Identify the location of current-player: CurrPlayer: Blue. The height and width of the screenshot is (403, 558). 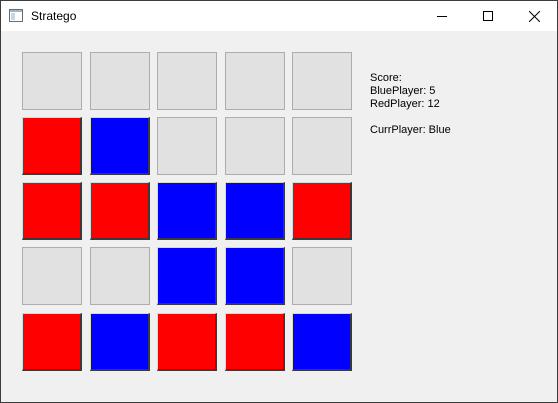
(410, 130).